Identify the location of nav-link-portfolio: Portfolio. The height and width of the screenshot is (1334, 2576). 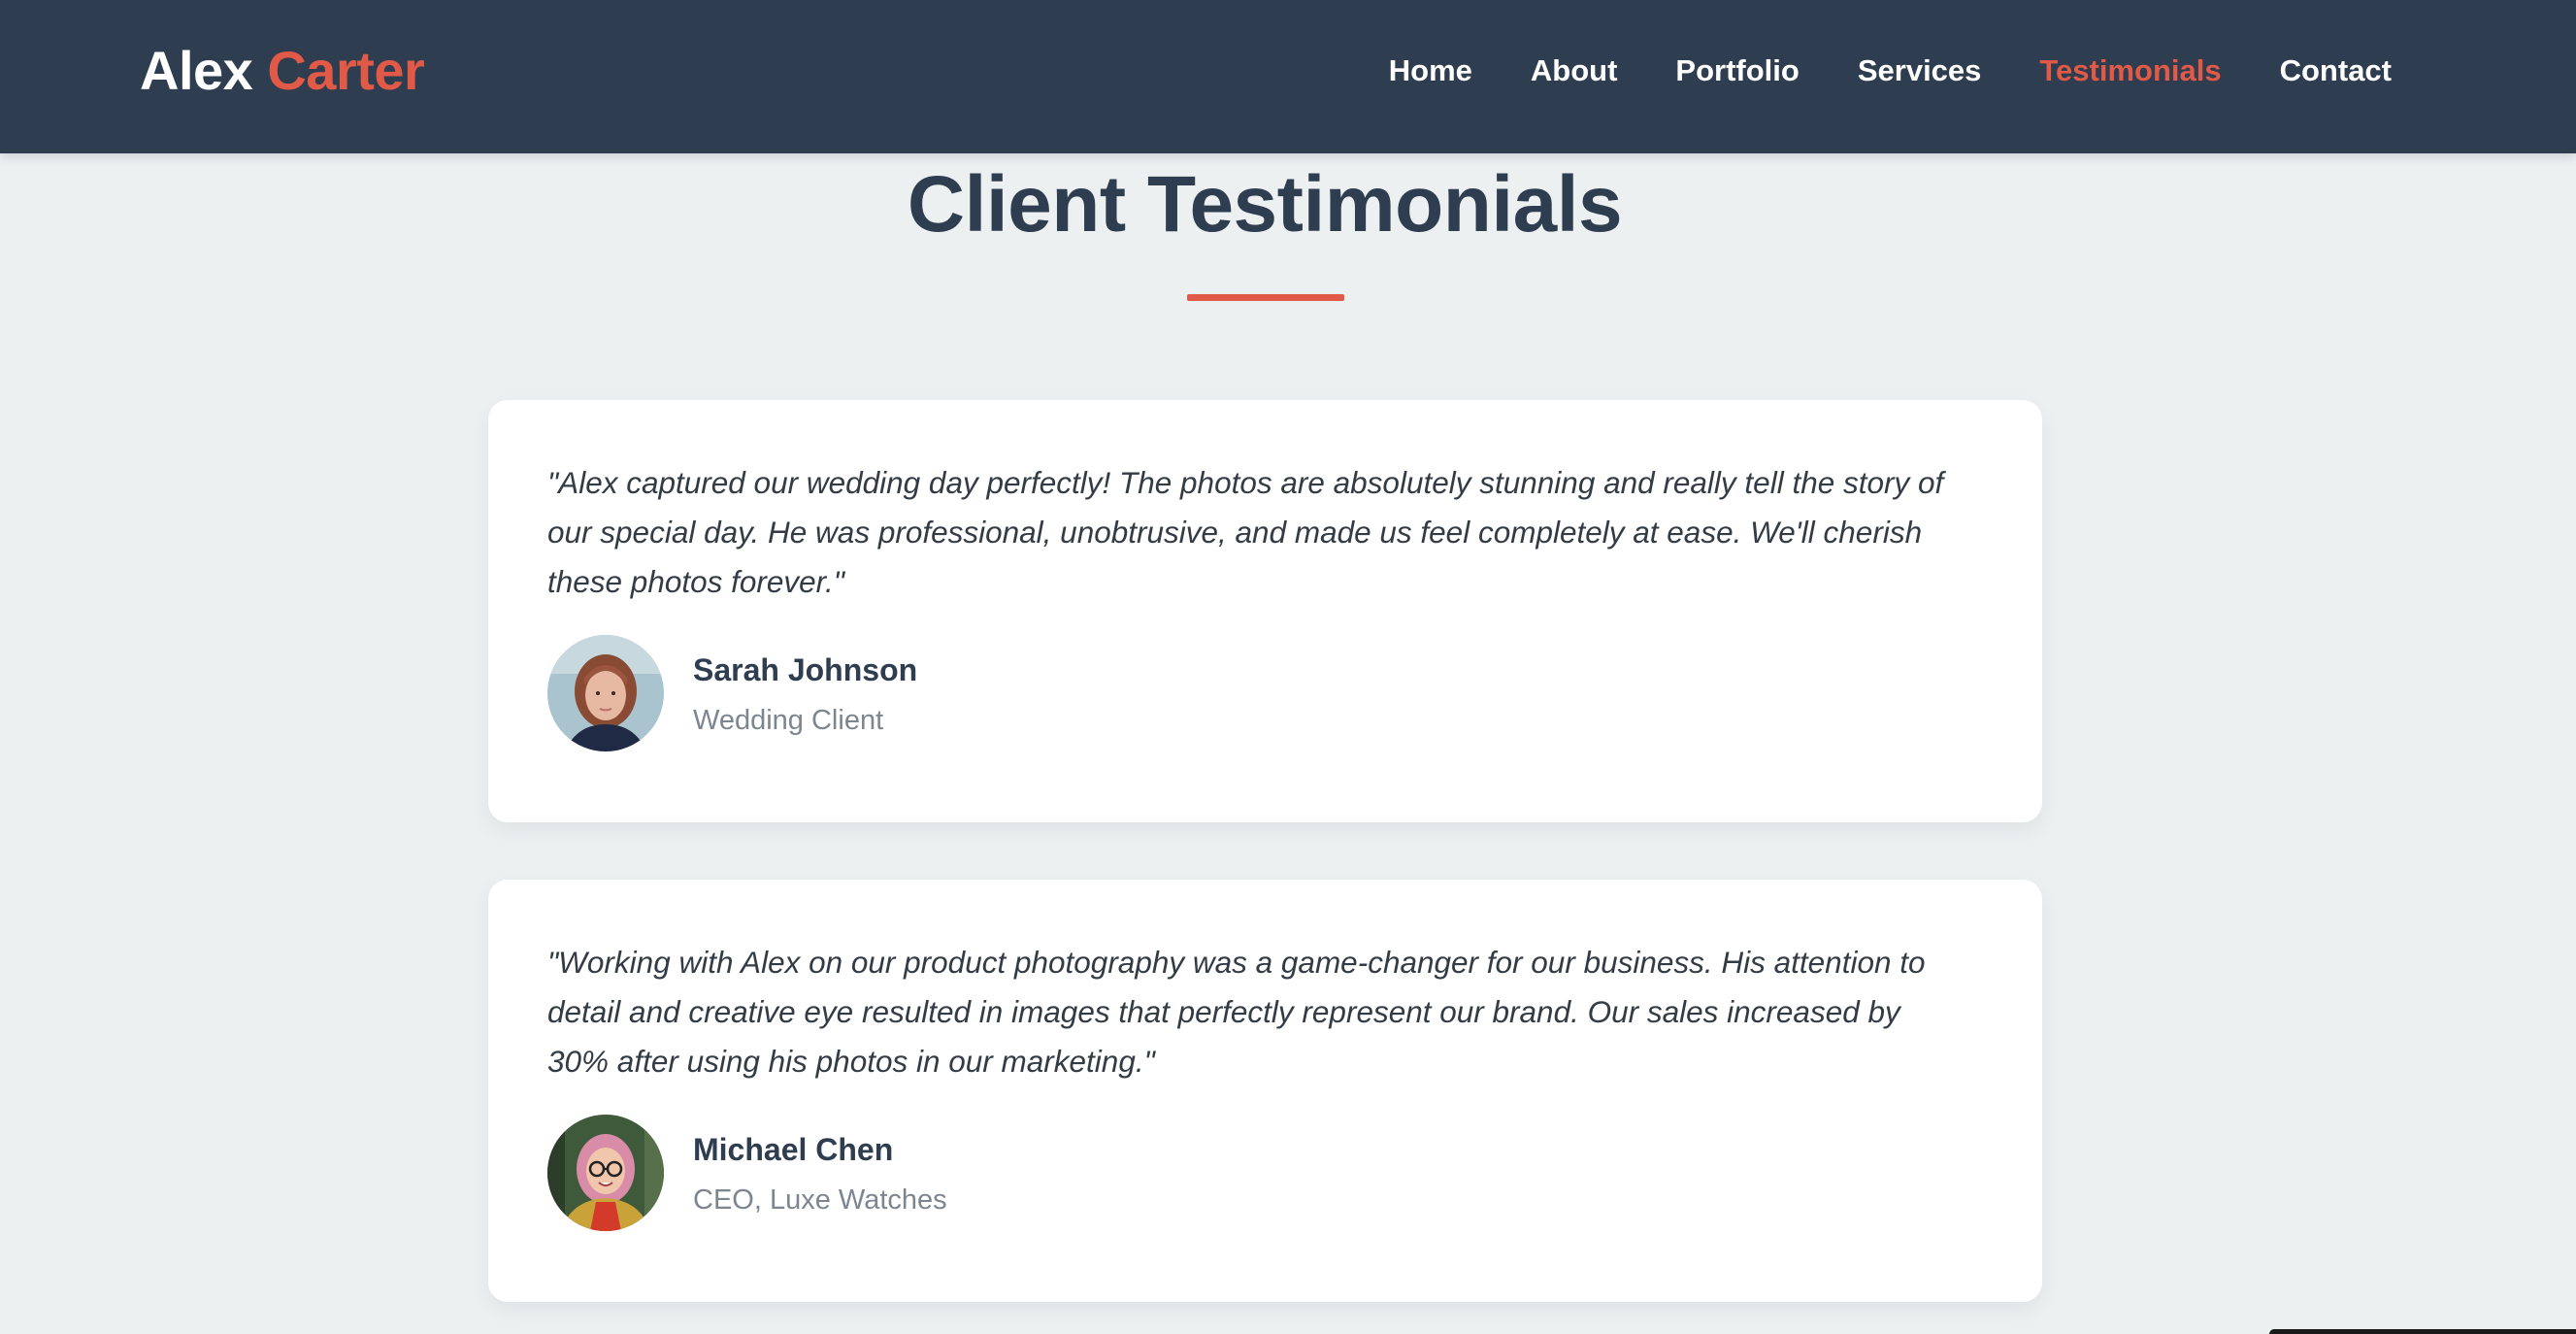
(1737, 70).